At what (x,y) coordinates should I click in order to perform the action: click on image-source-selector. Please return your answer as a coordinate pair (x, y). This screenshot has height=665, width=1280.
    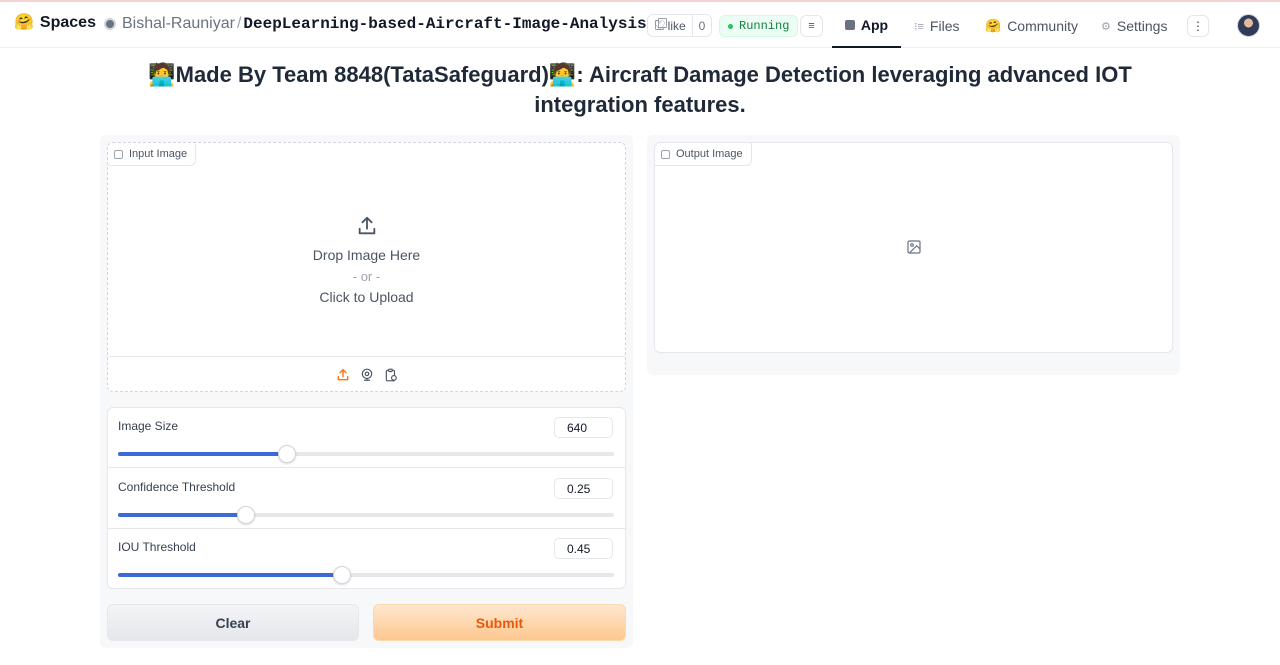
    Looking at the image, I should click on (366, 374).